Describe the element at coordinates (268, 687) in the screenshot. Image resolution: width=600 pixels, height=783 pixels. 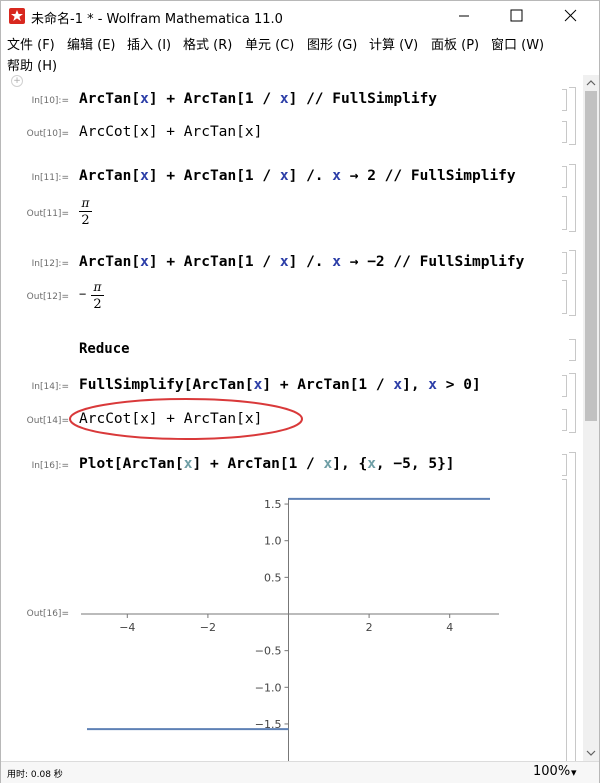
I see `y-tick-label: −1.0` at that location.